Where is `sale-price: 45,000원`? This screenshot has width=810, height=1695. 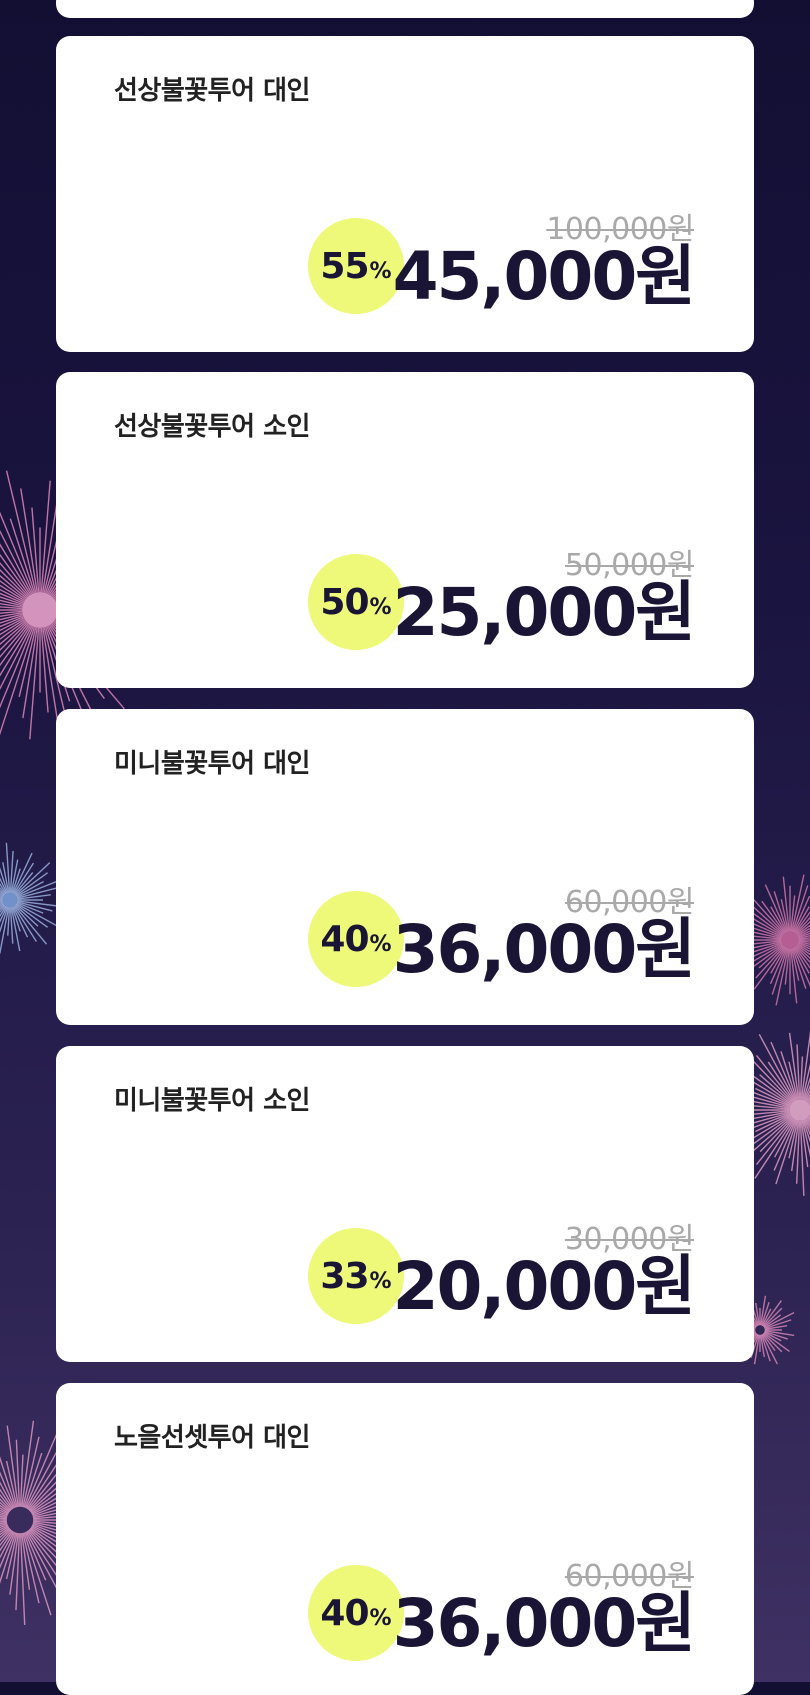
sale-price: 45,000원 is located at coordinates (543, 277).